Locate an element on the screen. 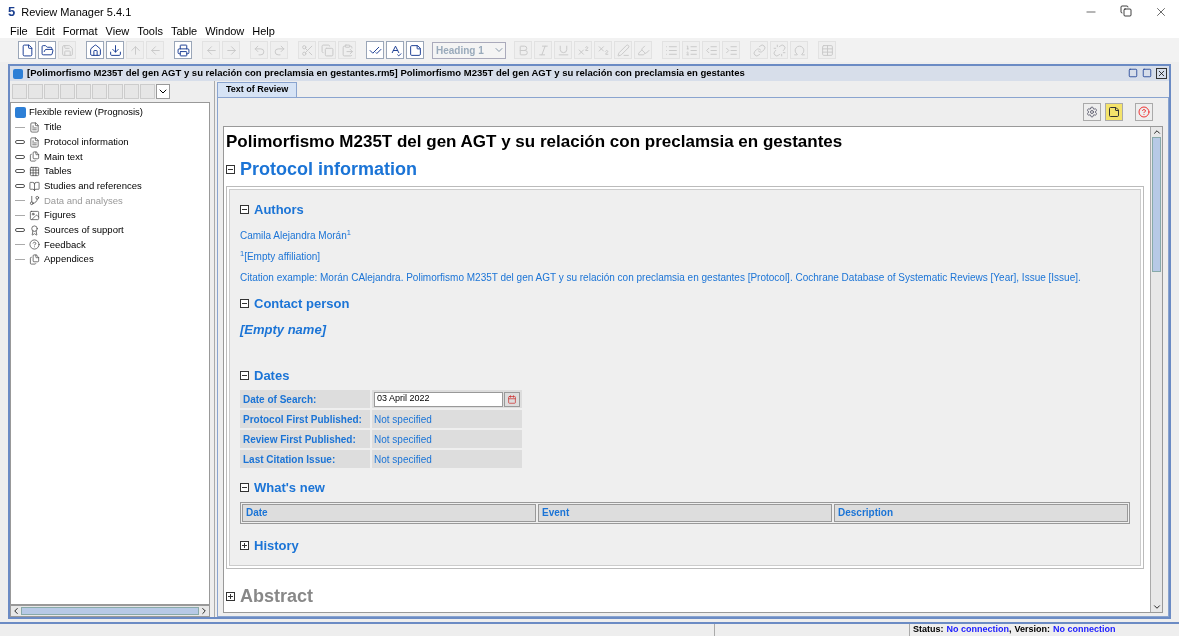 The height and width of the screenshot is (636, 1179). status-label: Status: is located at coordinates (928, 629).